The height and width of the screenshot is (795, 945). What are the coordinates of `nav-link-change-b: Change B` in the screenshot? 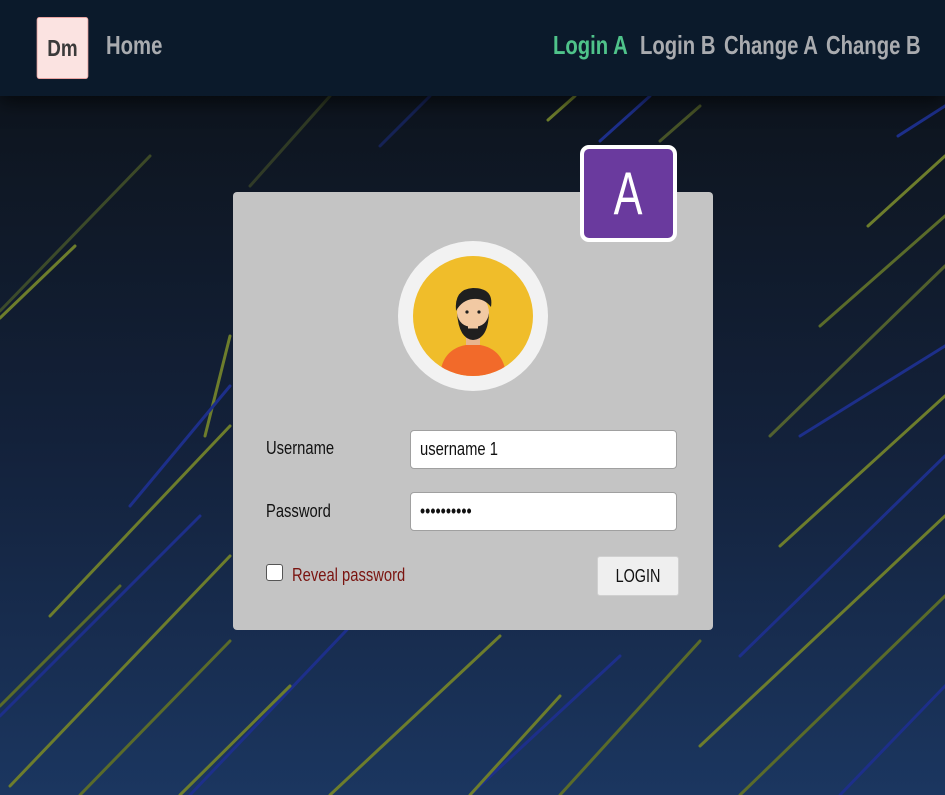 It's located at (873, 45).